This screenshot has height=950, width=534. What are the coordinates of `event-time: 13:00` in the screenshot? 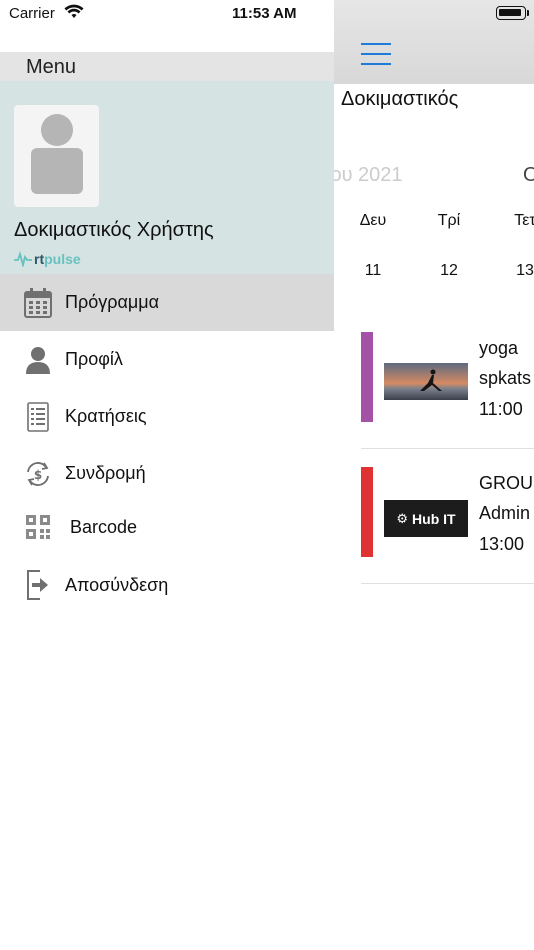 It's located at (502, 544).